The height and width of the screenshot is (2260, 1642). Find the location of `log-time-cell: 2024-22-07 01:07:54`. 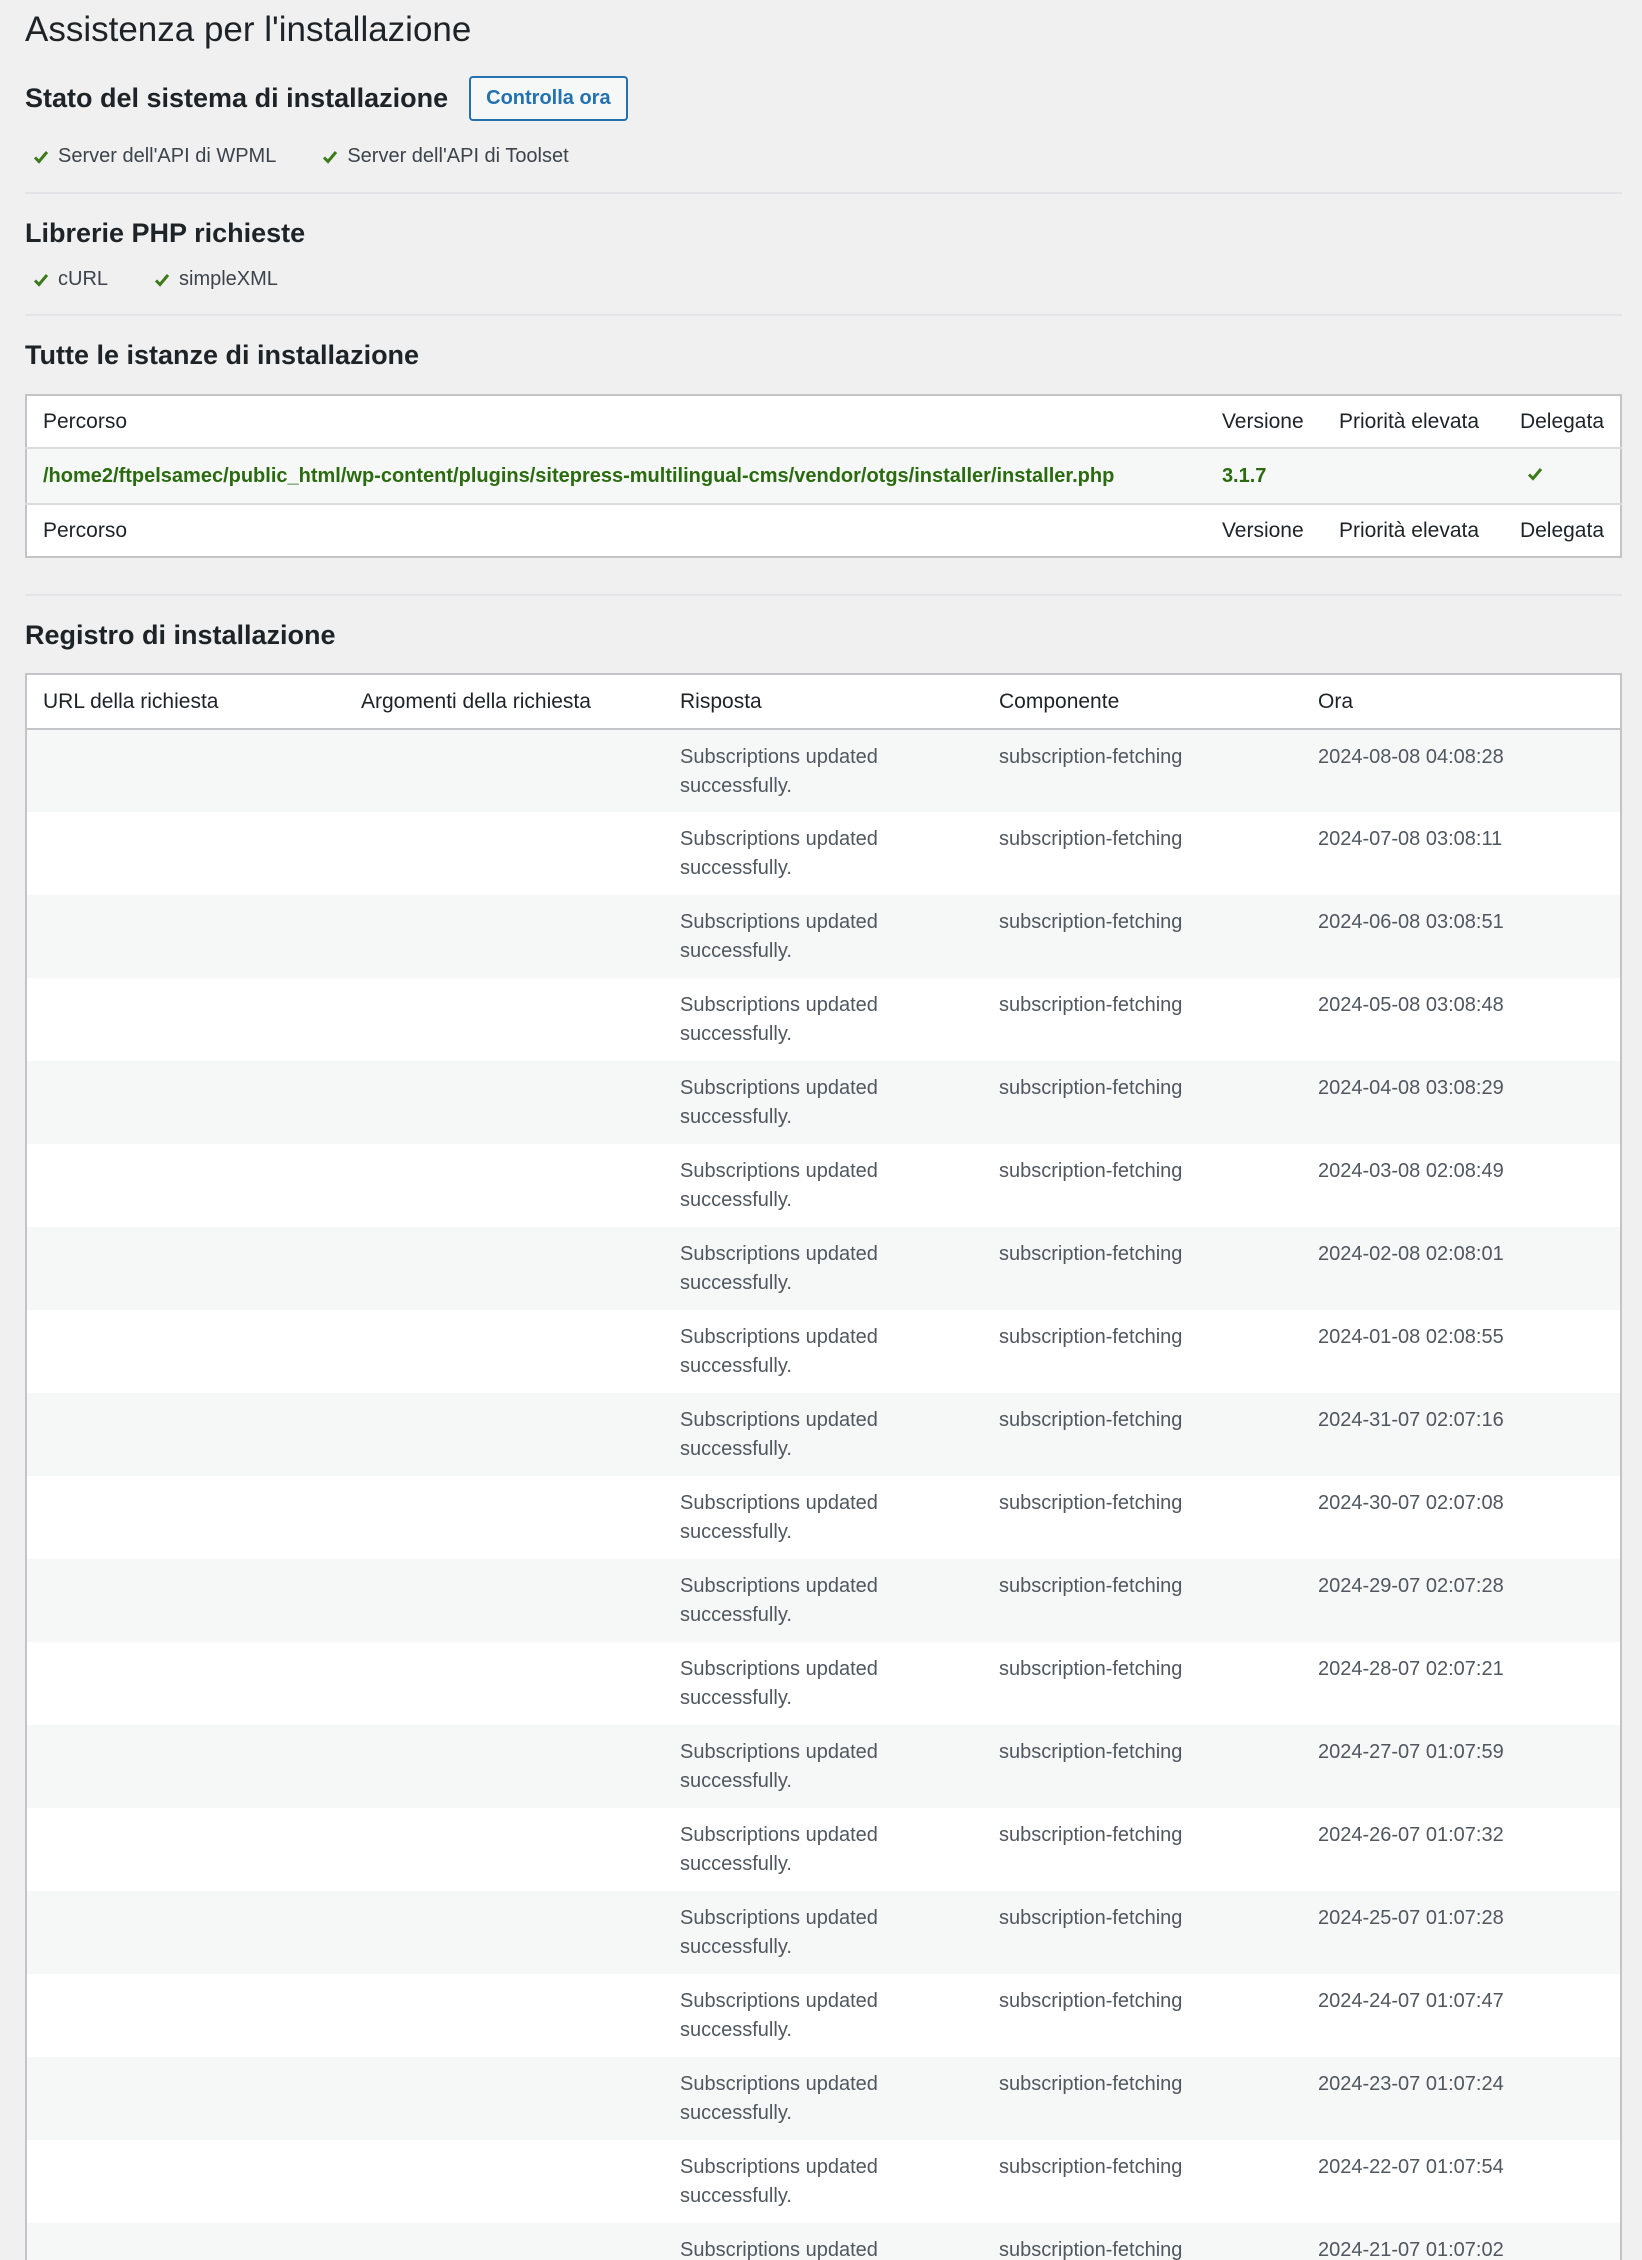

log-time-cell: 2024-22-07 01:07:54 is located at coordinates (1461, 2181).